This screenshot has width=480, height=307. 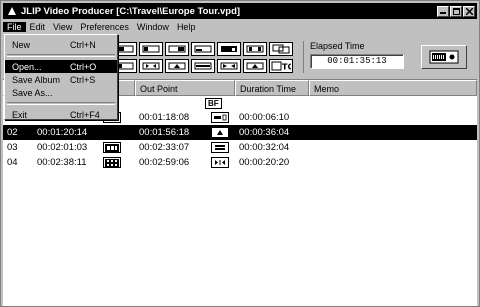 I want to click on menu-edit: Edit, so click(x=38, y=27).